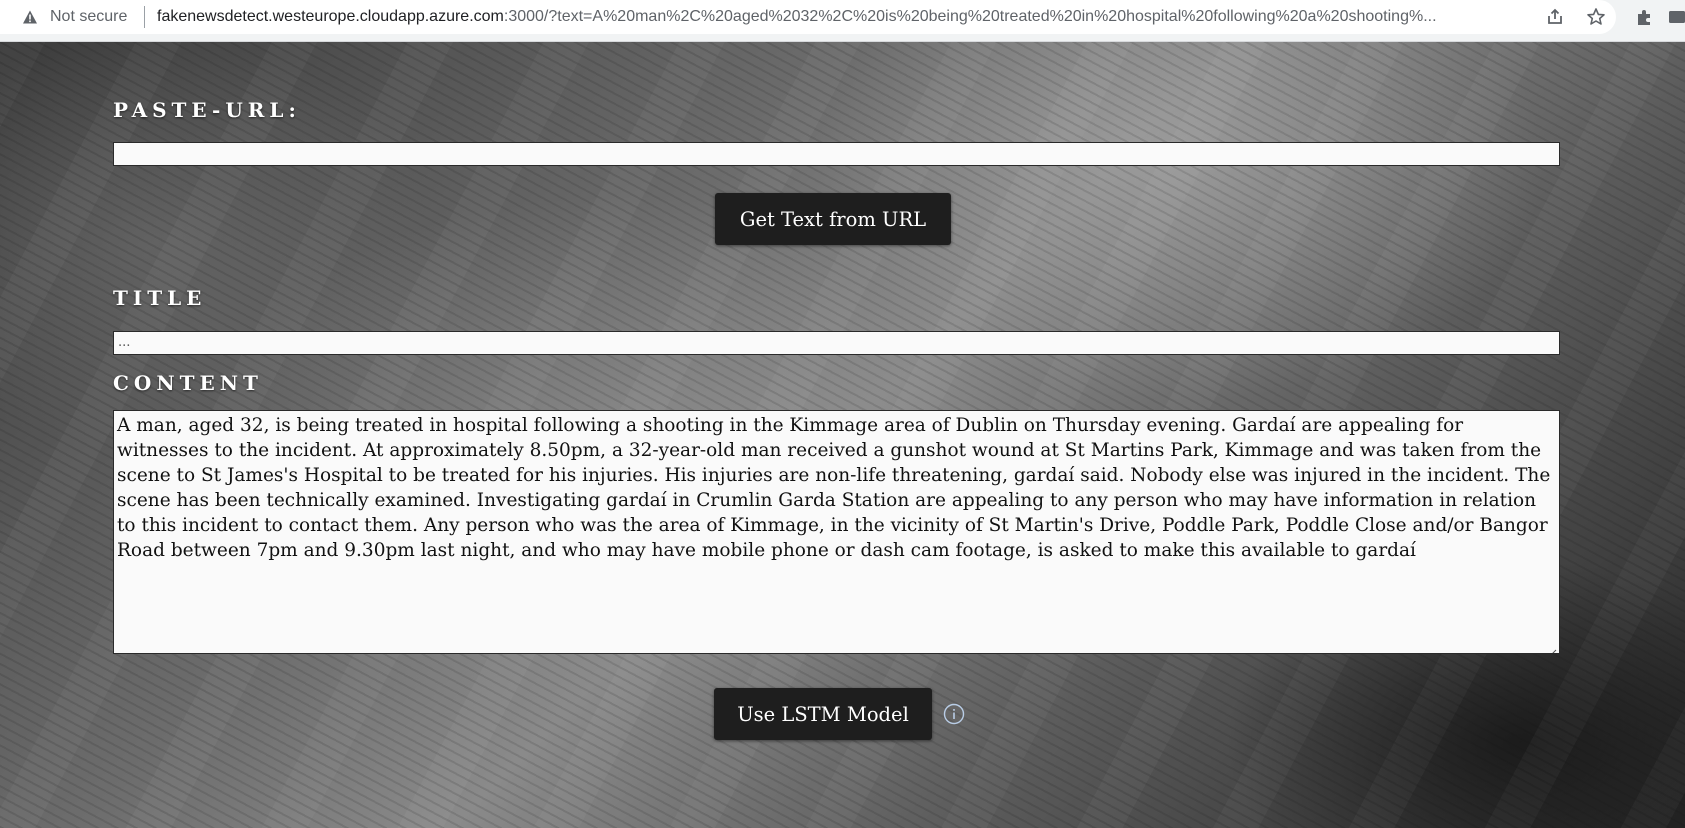  What do you see at coordinates (30, 17) in the screenshot?
I see `warning-icon` at bounding box center [30, 17].